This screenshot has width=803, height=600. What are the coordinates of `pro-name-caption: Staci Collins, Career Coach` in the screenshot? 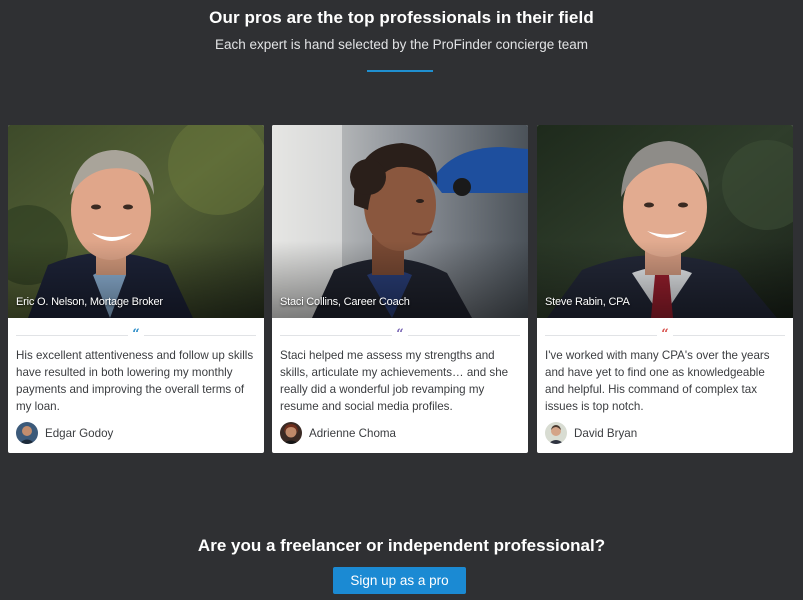 It's located at (345, 302).